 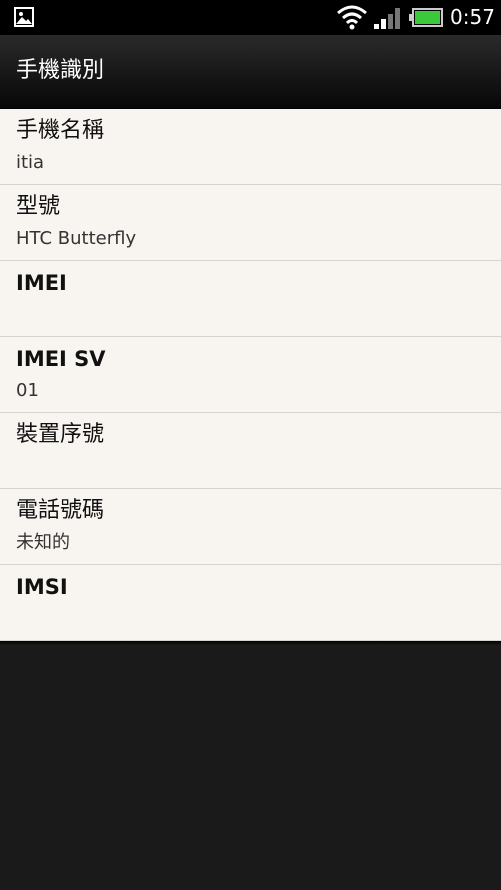 What do you see at coordinates (250, 223) in the screenshot?
I see `list-item-model: 型號 HTC Butterfly` at bounding box center [250, 223].